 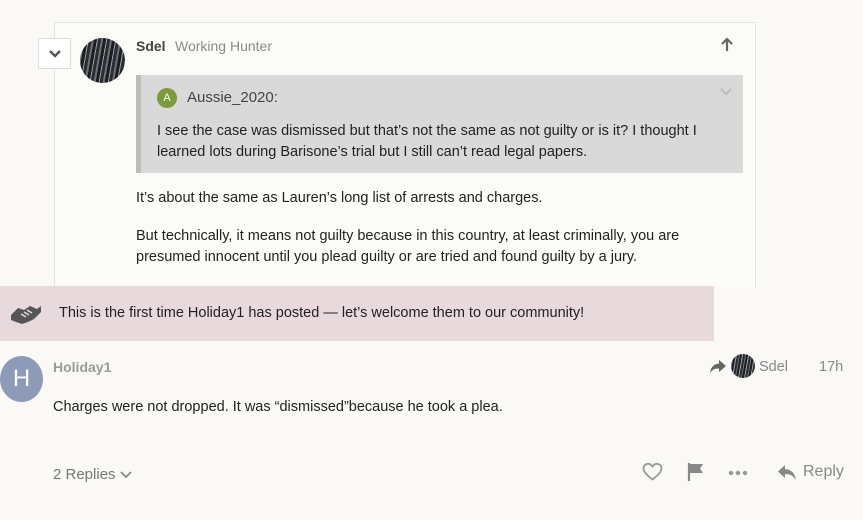 I want to click on quote-avatar: A, so click(x=167, y=98).